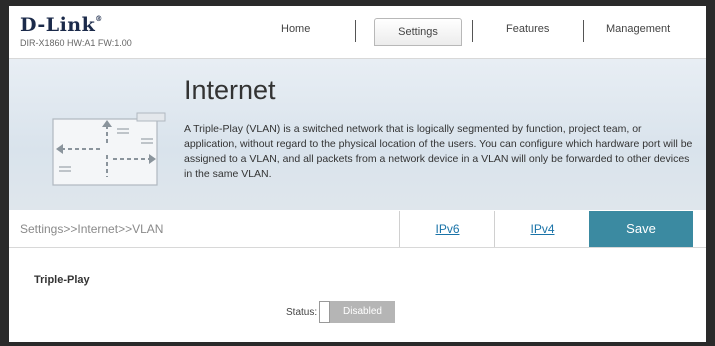 This screenshot has width=715, height=346. I want to click on logo-text: D-Link, so click(58, 25).